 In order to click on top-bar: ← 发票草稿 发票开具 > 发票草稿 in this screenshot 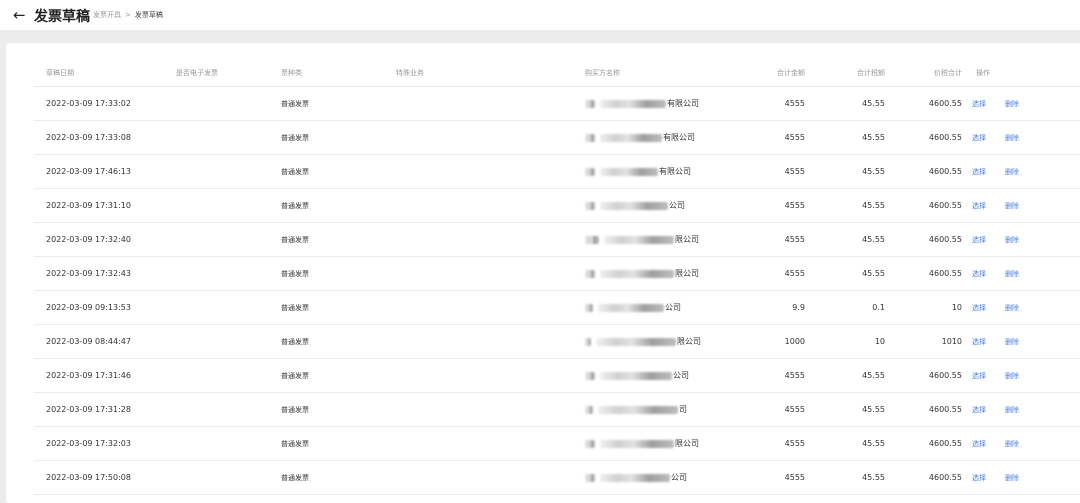, I will do `click(540, 15)`.